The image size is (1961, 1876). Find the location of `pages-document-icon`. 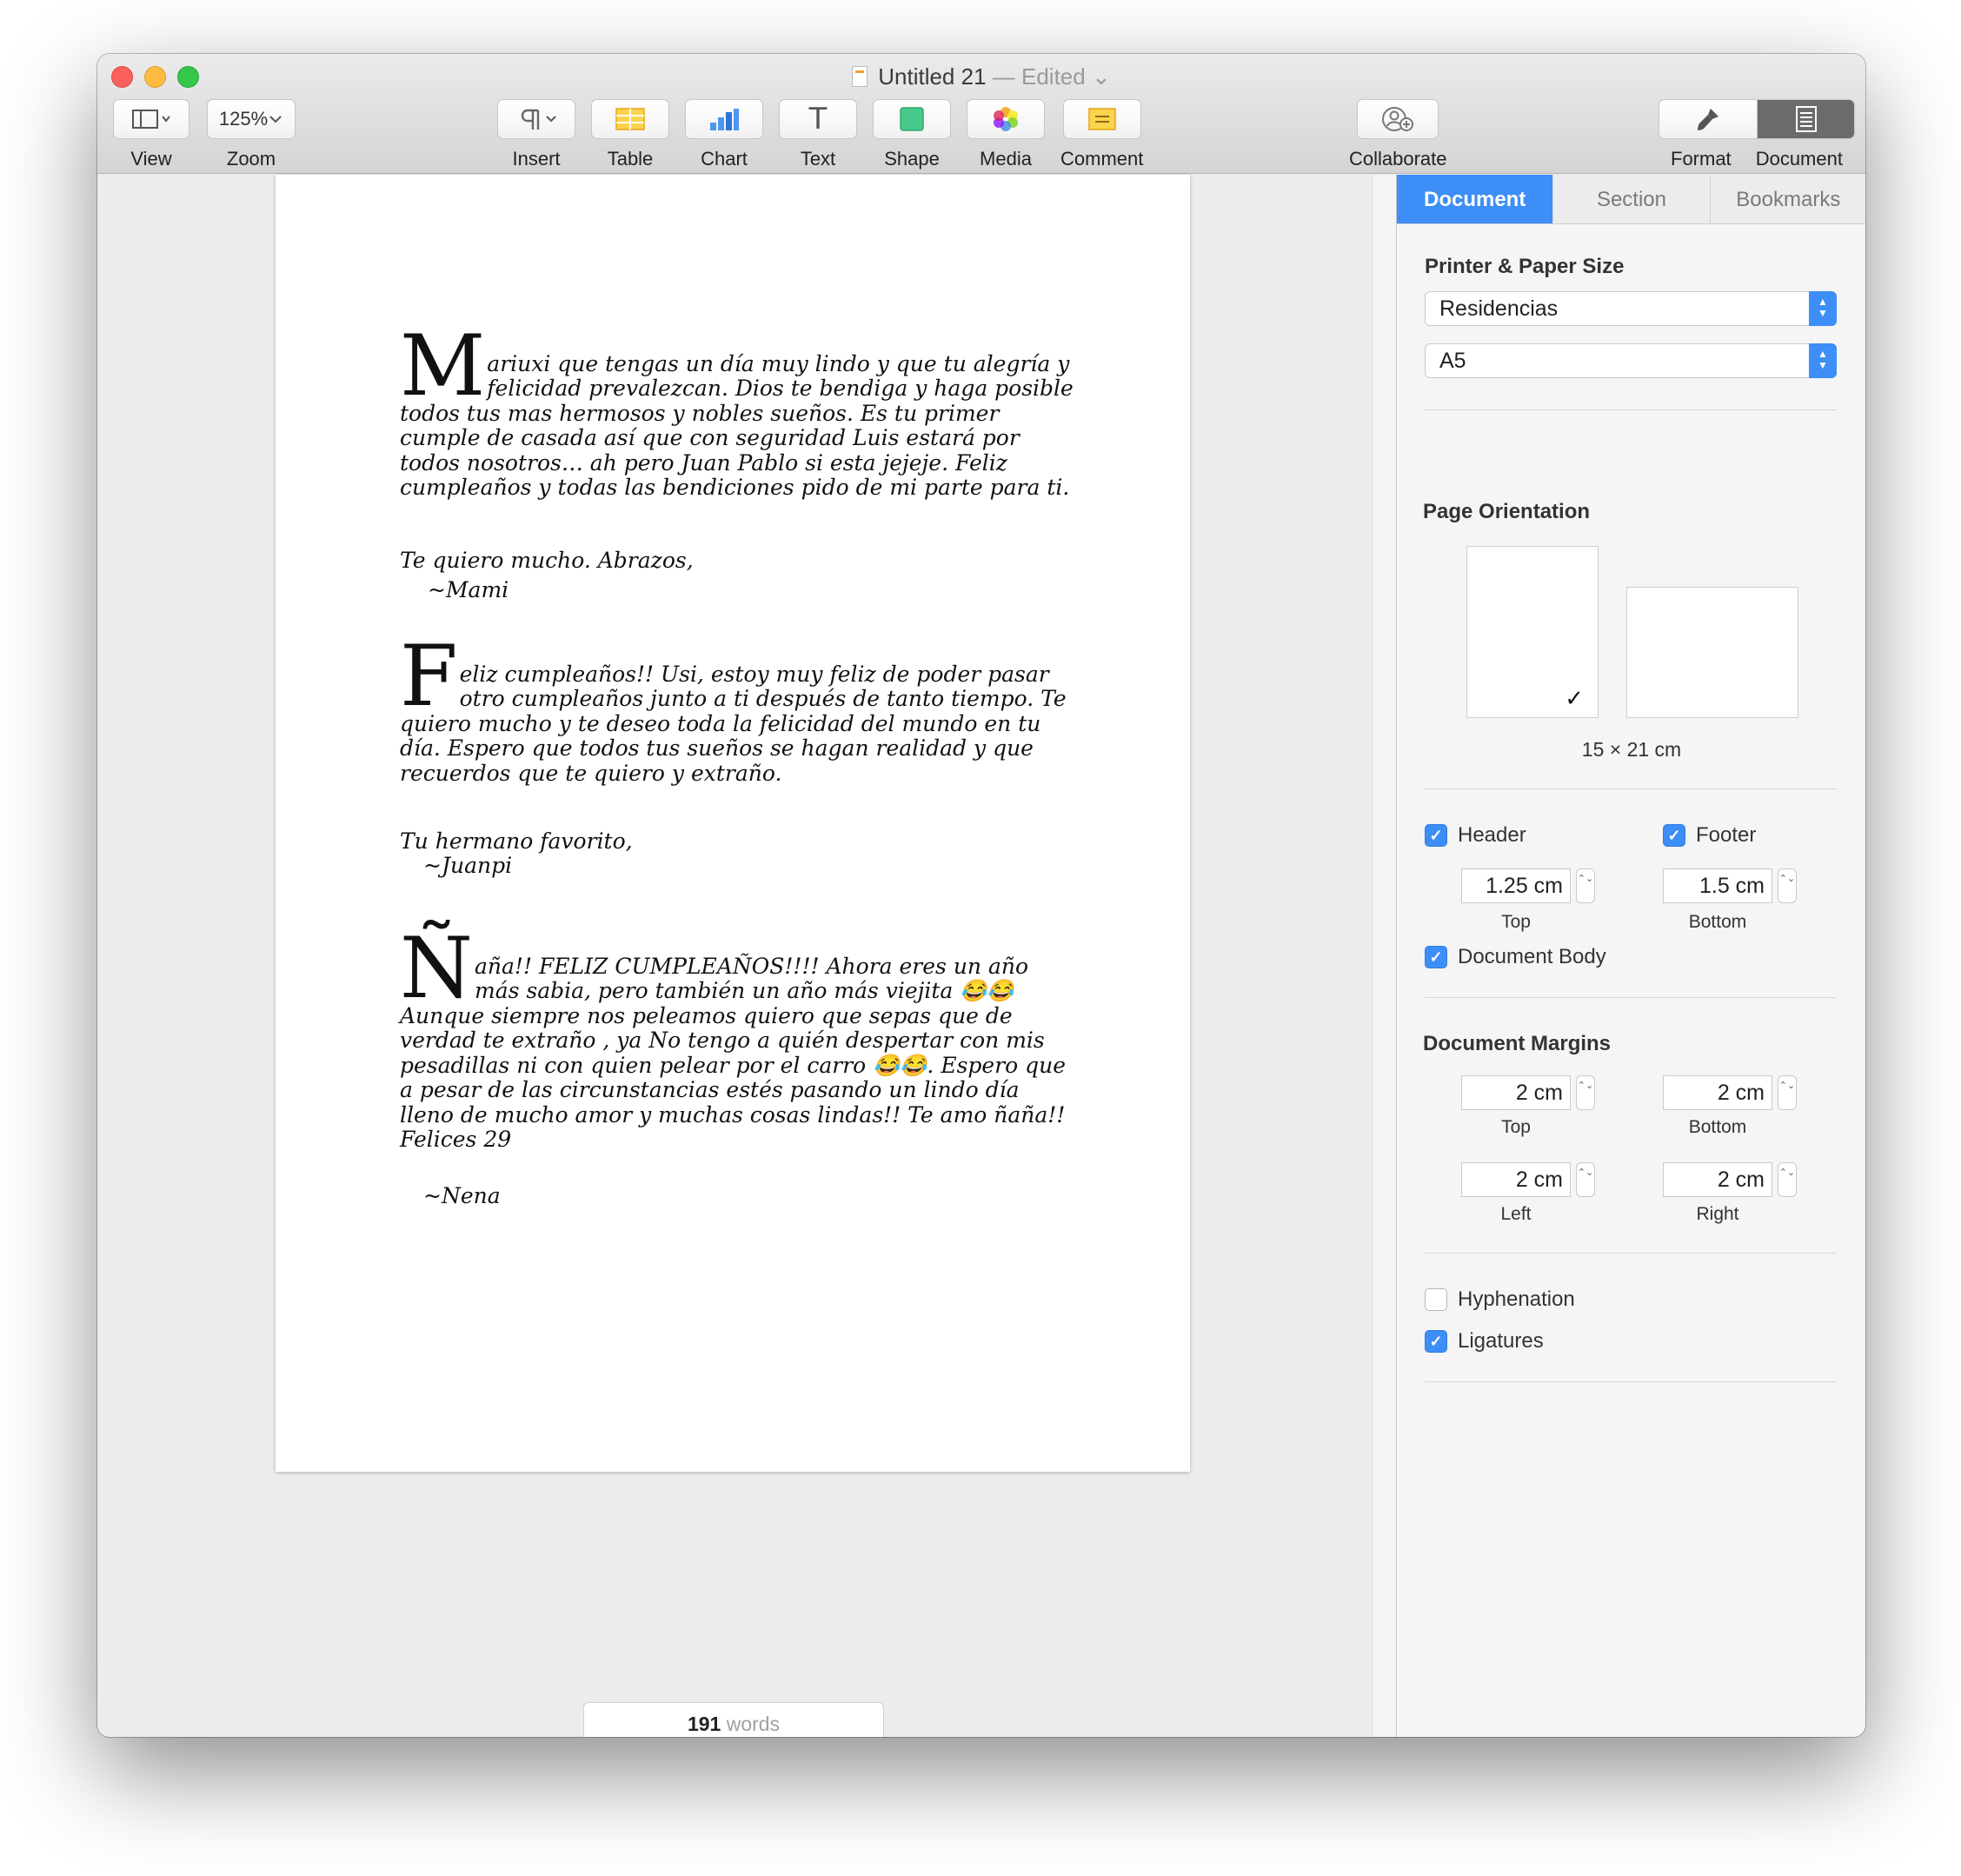

pages-document-icon is located at coordinates (860, 76).